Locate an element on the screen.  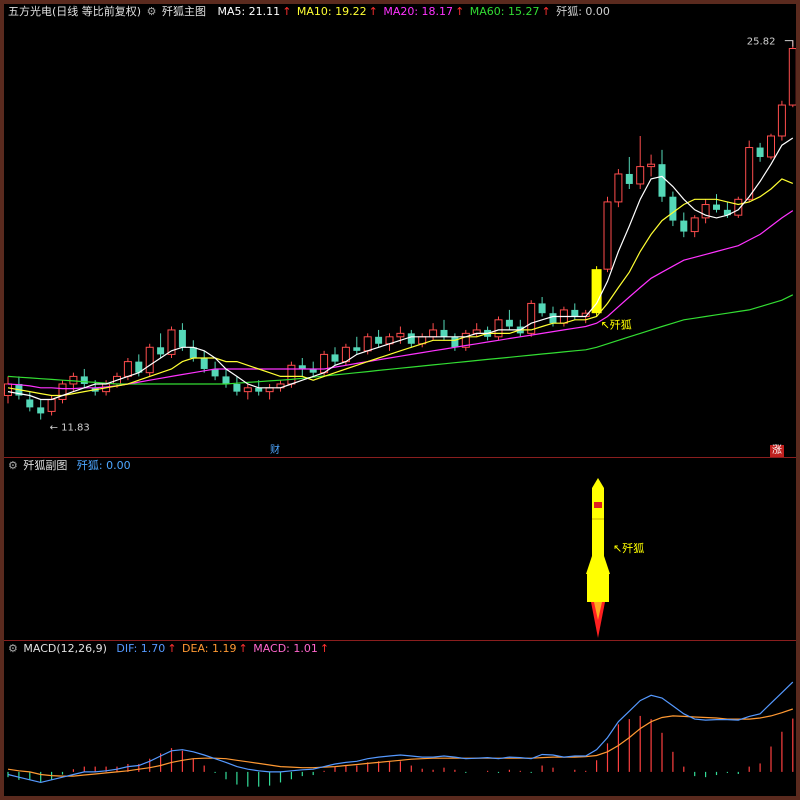
rocket-base is located at coordinates (598, 588).